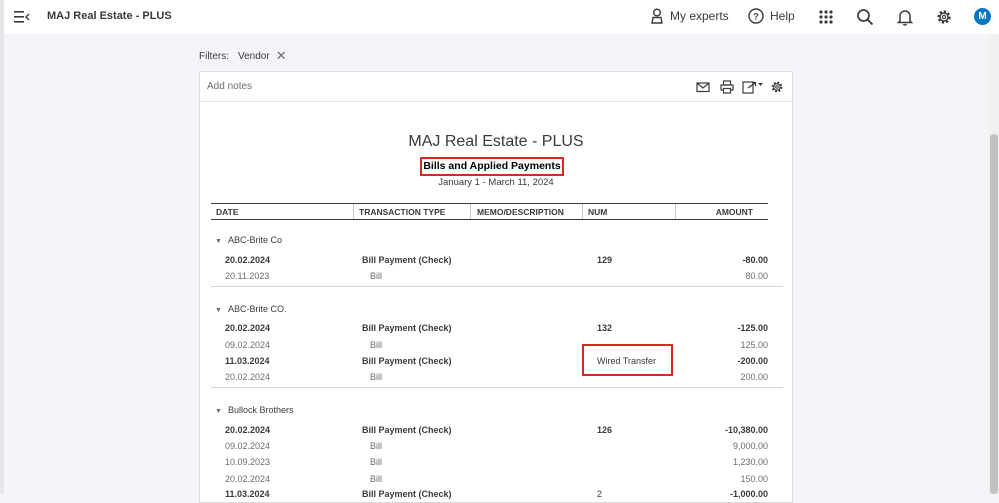  What do you see at coordinates (501, 17) in the screenshot?
I see `top-header: MAJ Real Estate - PLUS My experts ? Help` at bounding box center [501, 17].